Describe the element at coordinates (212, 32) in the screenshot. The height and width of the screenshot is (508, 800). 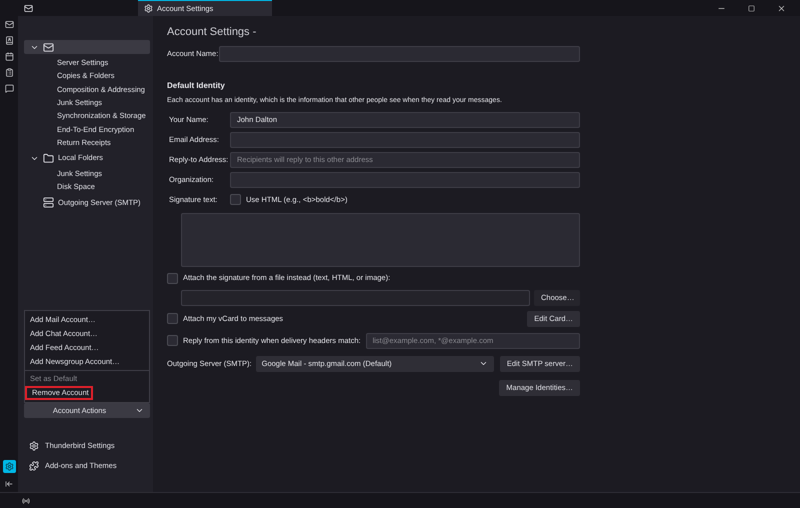
I see `page-title: Account Settings -` at that location.